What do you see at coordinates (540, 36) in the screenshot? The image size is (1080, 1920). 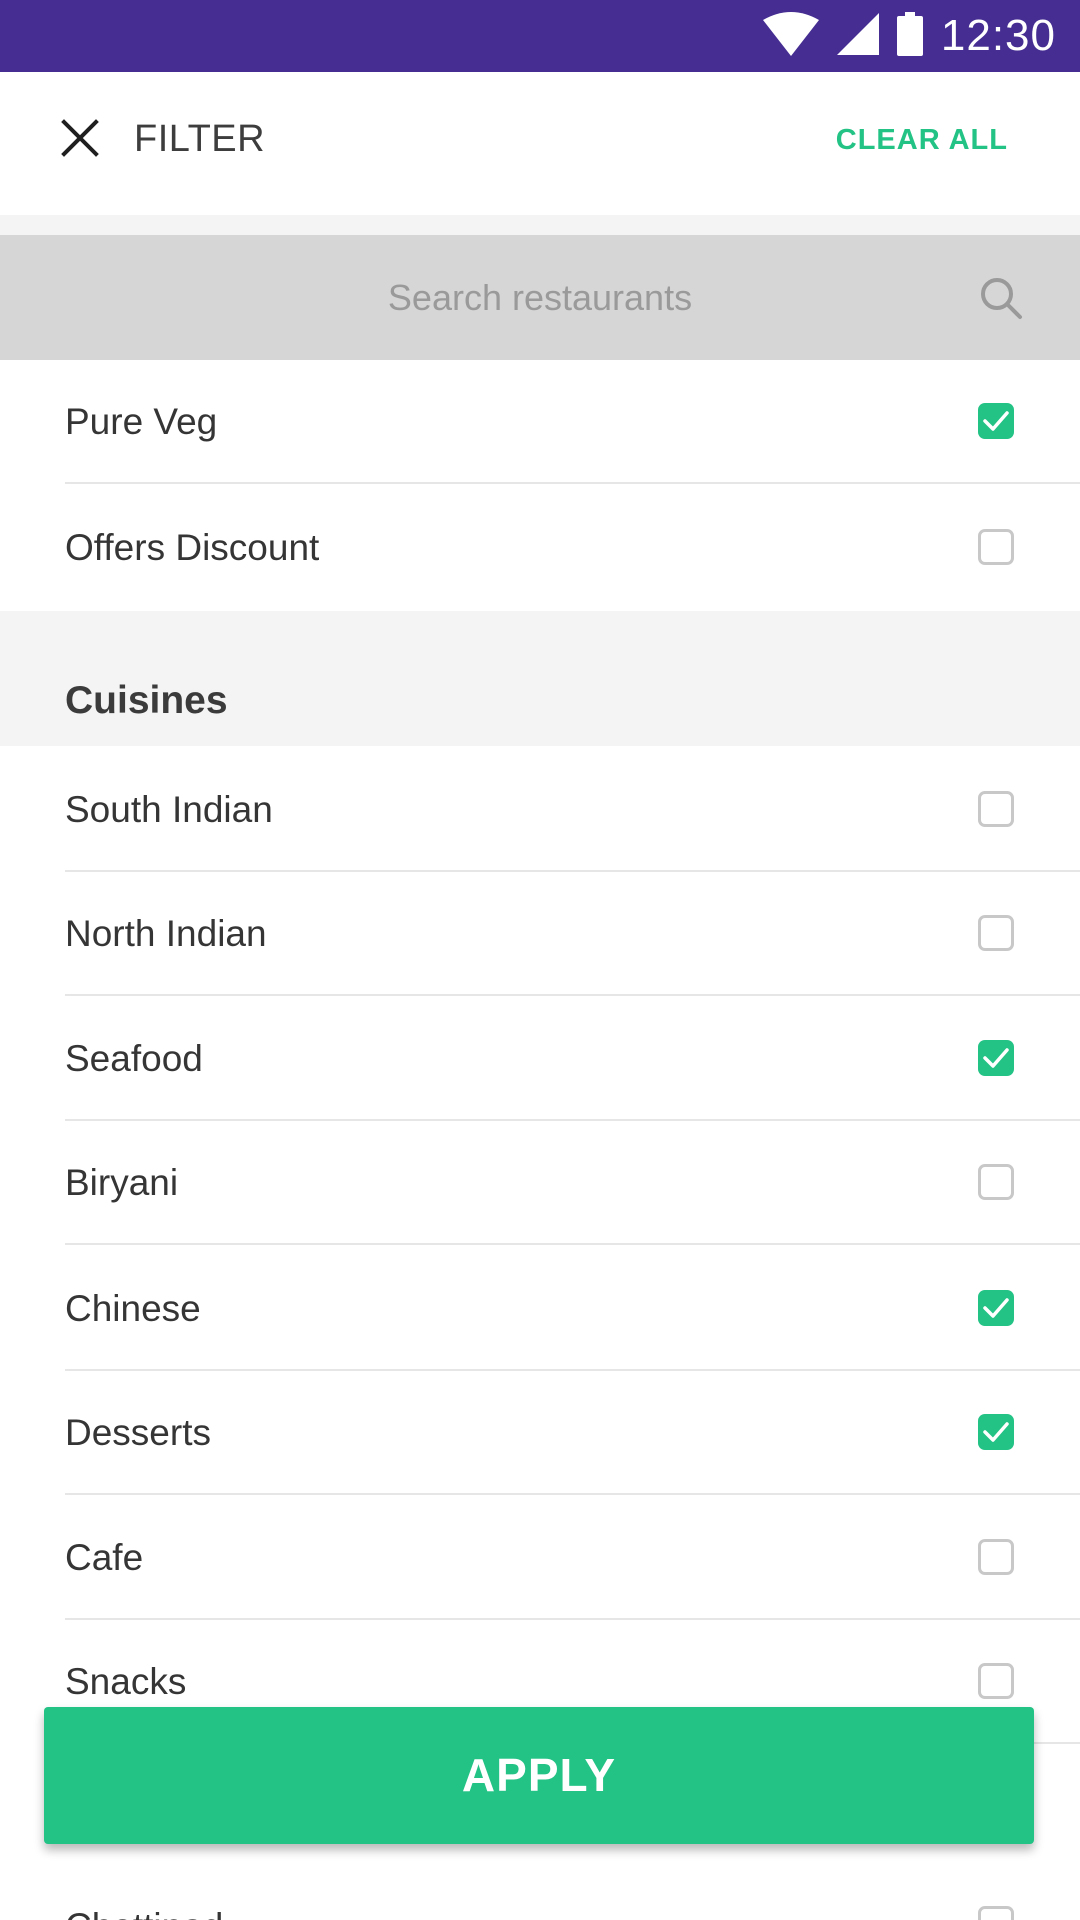 I see `status-bar: 12:30` at bounding box center [540, 36].